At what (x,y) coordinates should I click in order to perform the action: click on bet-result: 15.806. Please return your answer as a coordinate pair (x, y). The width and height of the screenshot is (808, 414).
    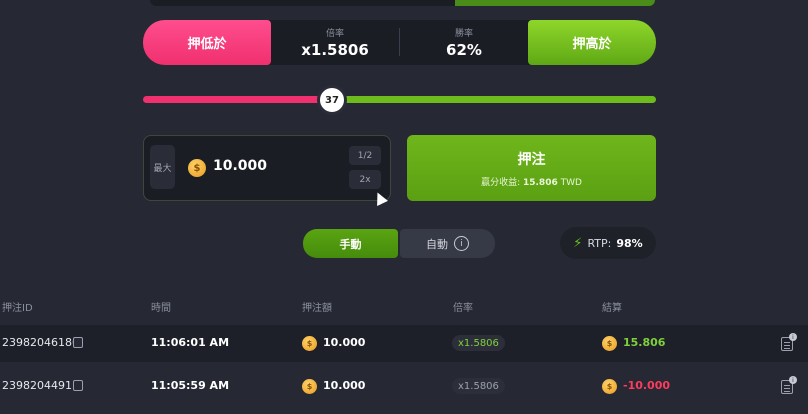
    Looking at the image, I should click on (644, 342).